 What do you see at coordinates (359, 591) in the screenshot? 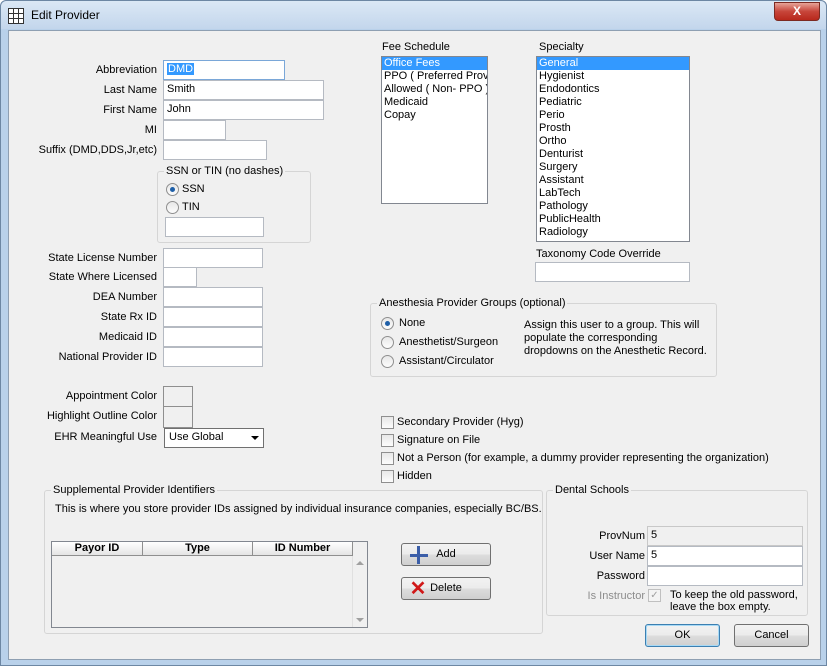
I see `grid-vertical-scrollbar` at bounding box center [359, 591].